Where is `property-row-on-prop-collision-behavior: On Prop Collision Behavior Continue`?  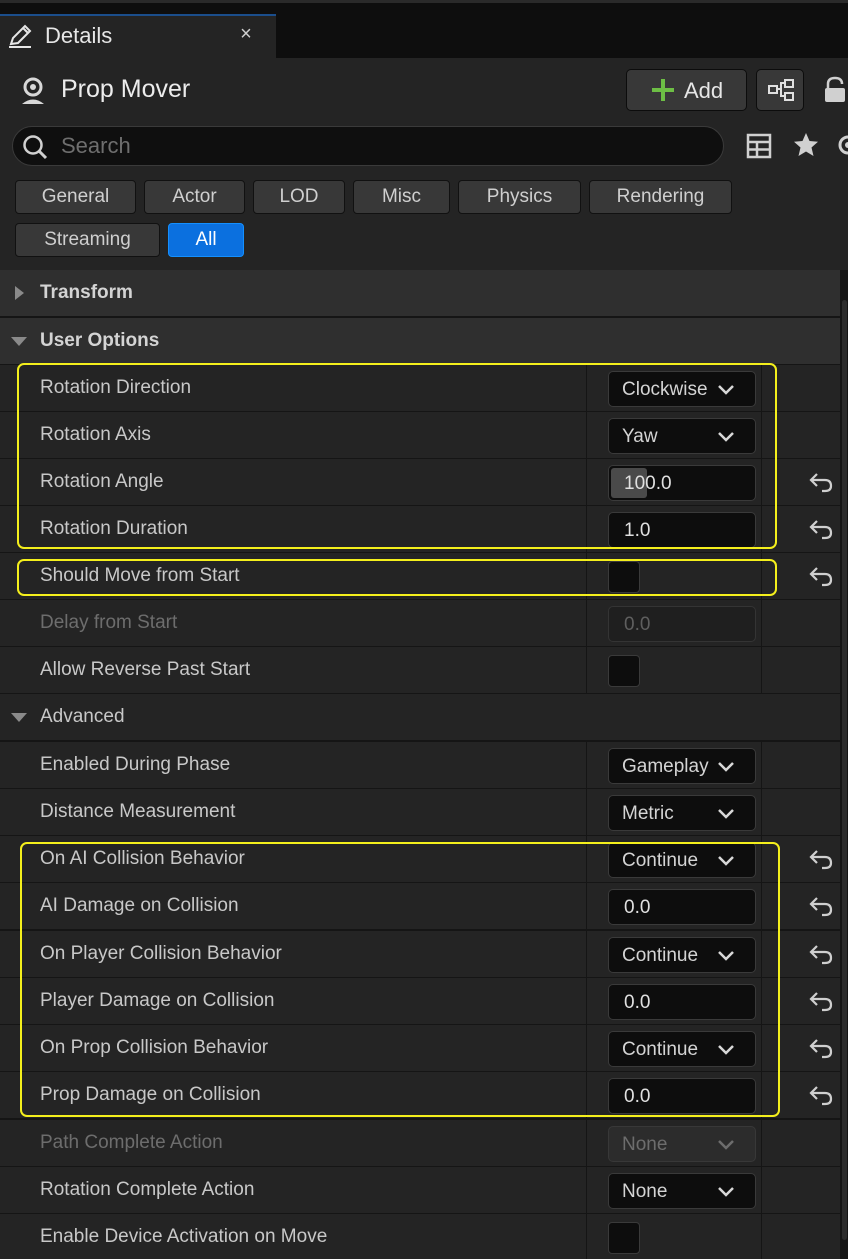
property-row-on-prop-collision-behavior: On Prop Collision Behavior Continue is located at coordinates (420, 1048).